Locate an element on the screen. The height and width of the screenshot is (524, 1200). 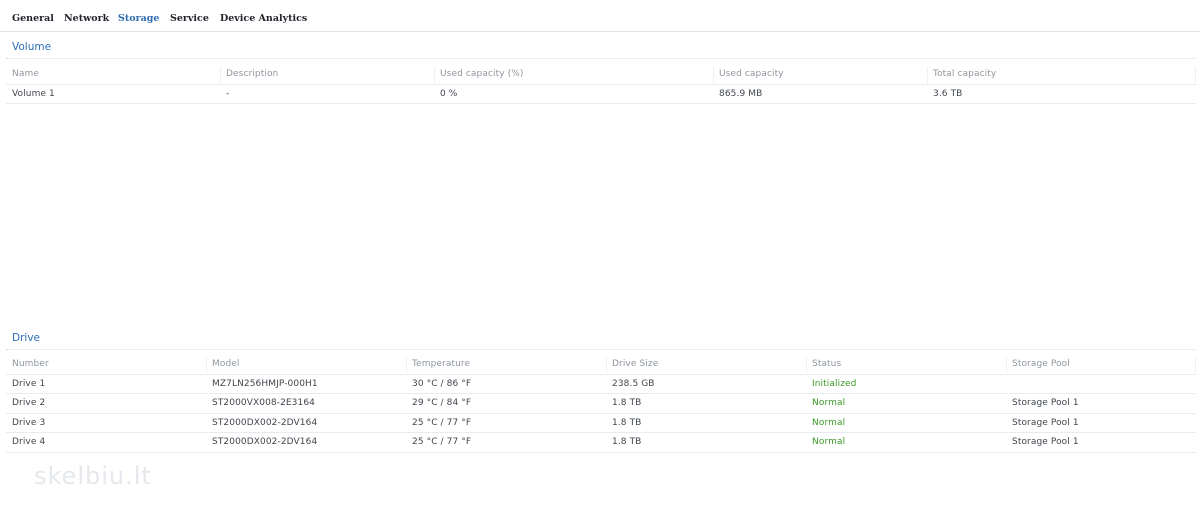
drive-number: Drive 1 is located at coordinates (29, 383).